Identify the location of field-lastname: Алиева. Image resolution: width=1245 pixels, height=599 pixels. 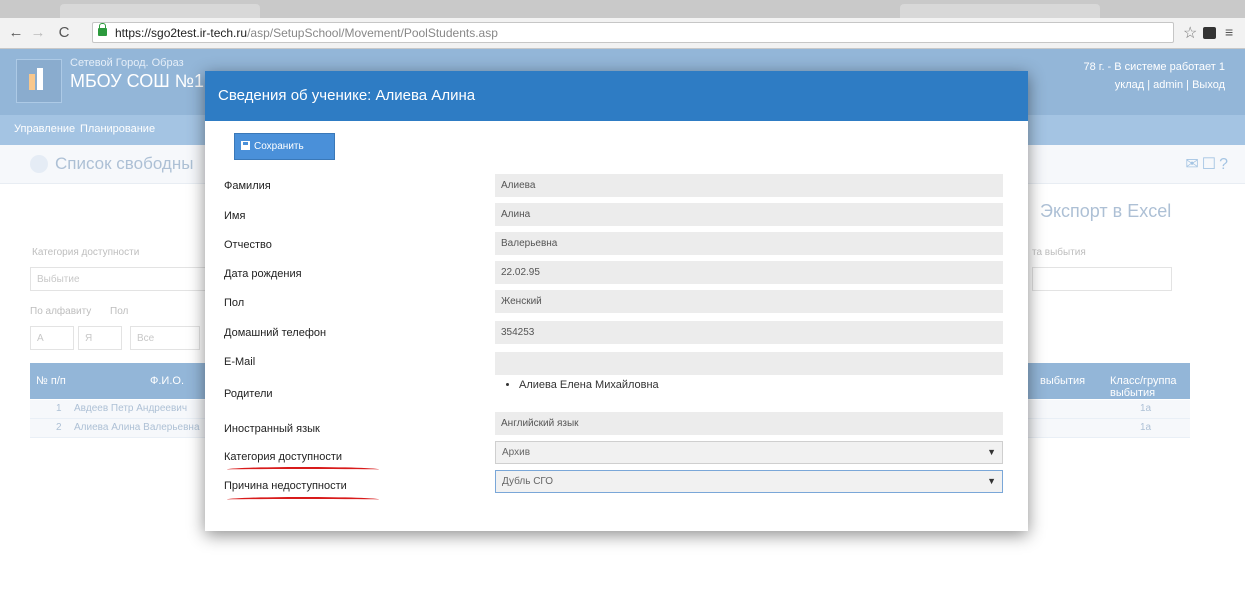
(749, 185).